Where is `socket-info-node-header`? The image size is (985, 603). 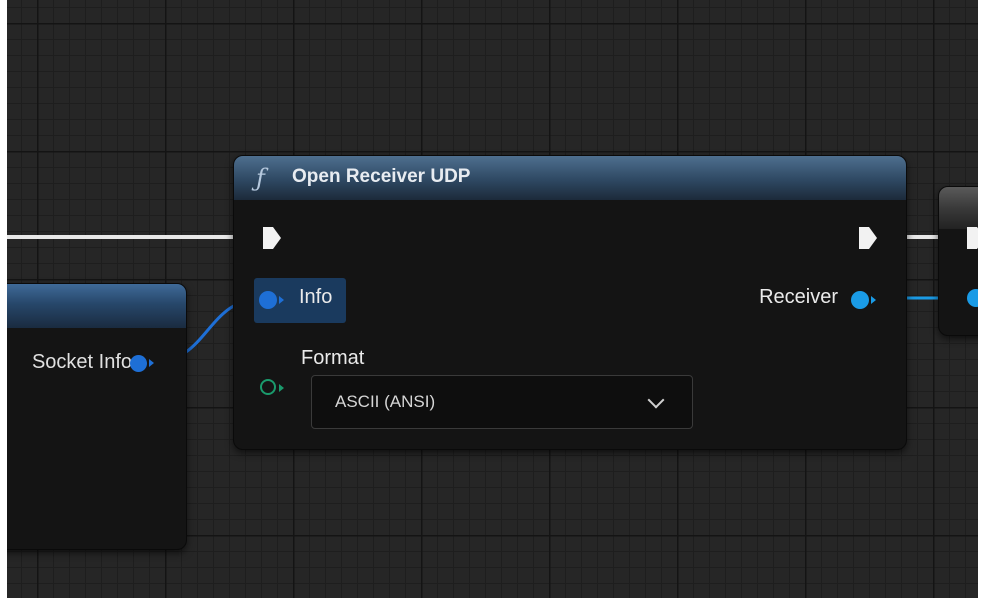 socket-info-node-header is located at coordinates (93, 306).